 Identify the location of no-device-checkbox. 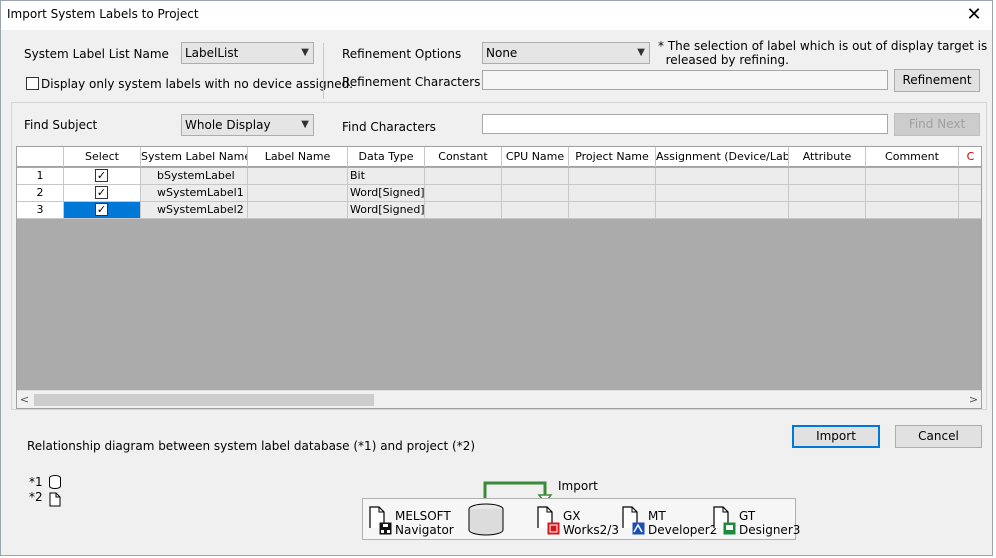
(32, 83).